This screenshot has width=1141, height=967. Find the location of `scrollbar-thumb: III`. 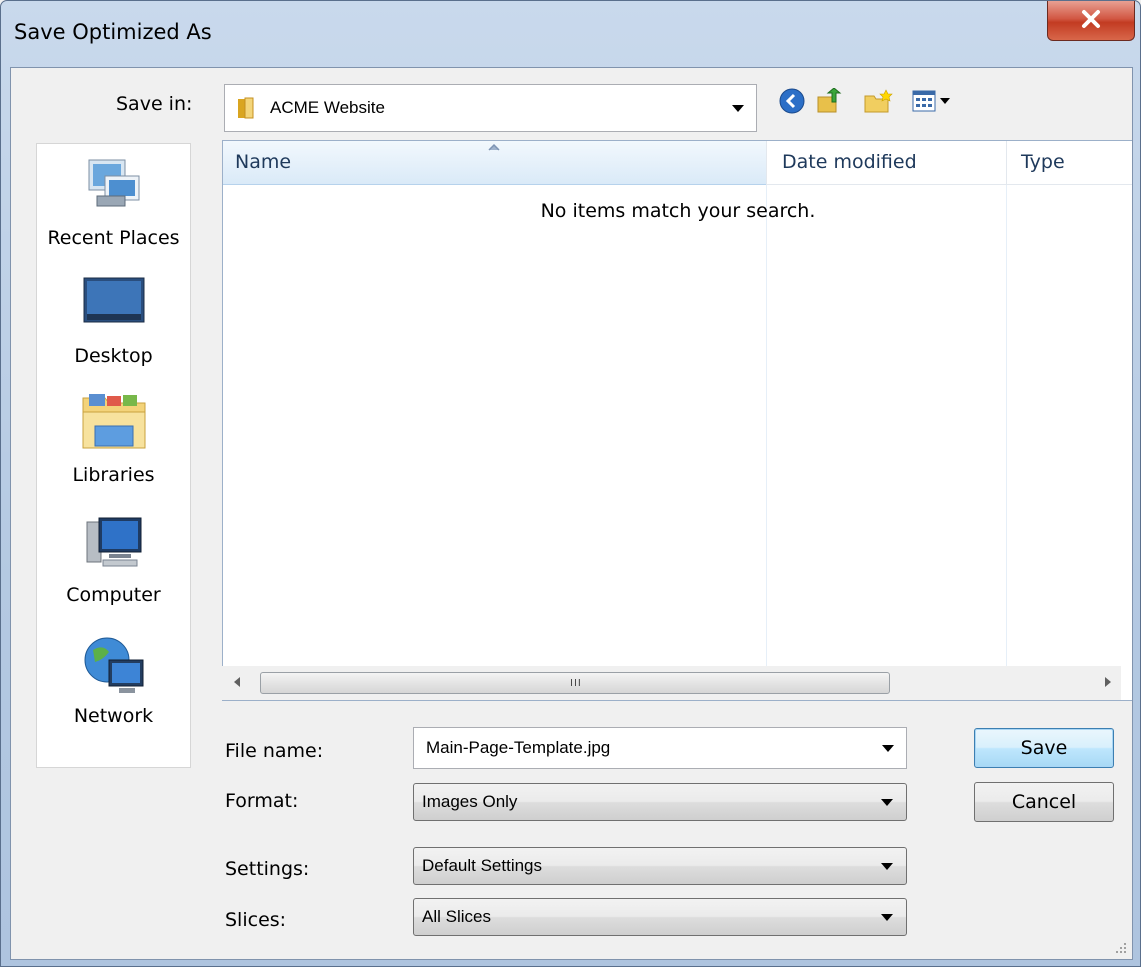

scrollbar-thumb: III is located at coordinates (575, 683).